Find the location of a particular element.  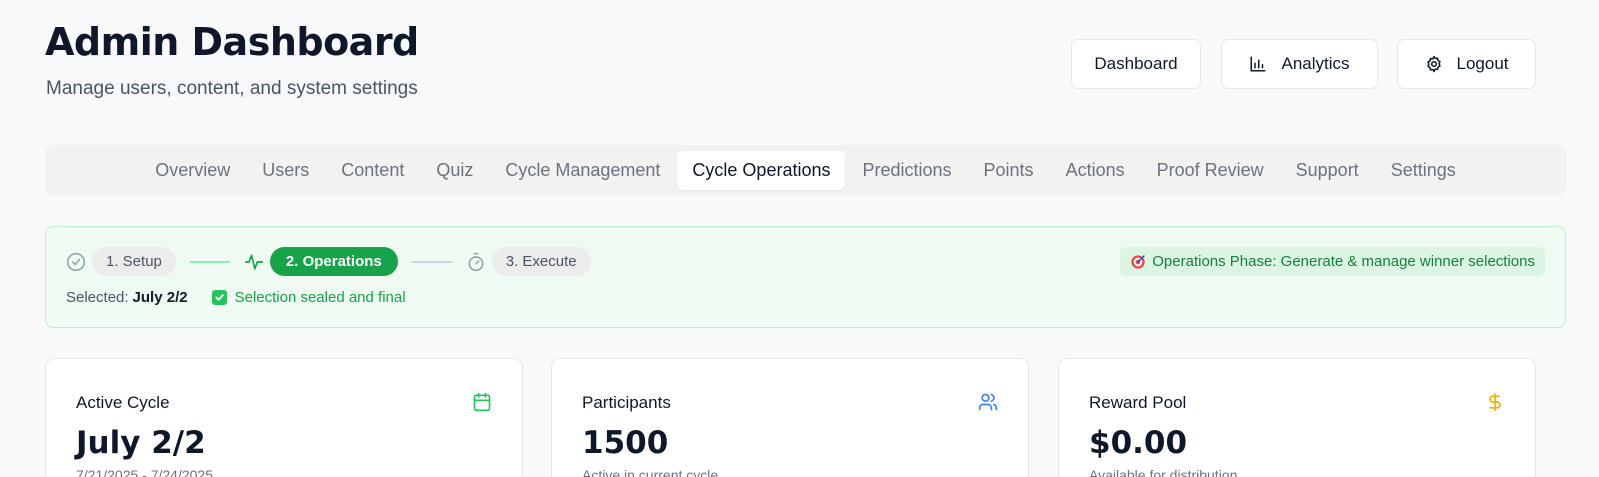

dashboard-button-label: Dashboard is located at coordinates (1136, 63).